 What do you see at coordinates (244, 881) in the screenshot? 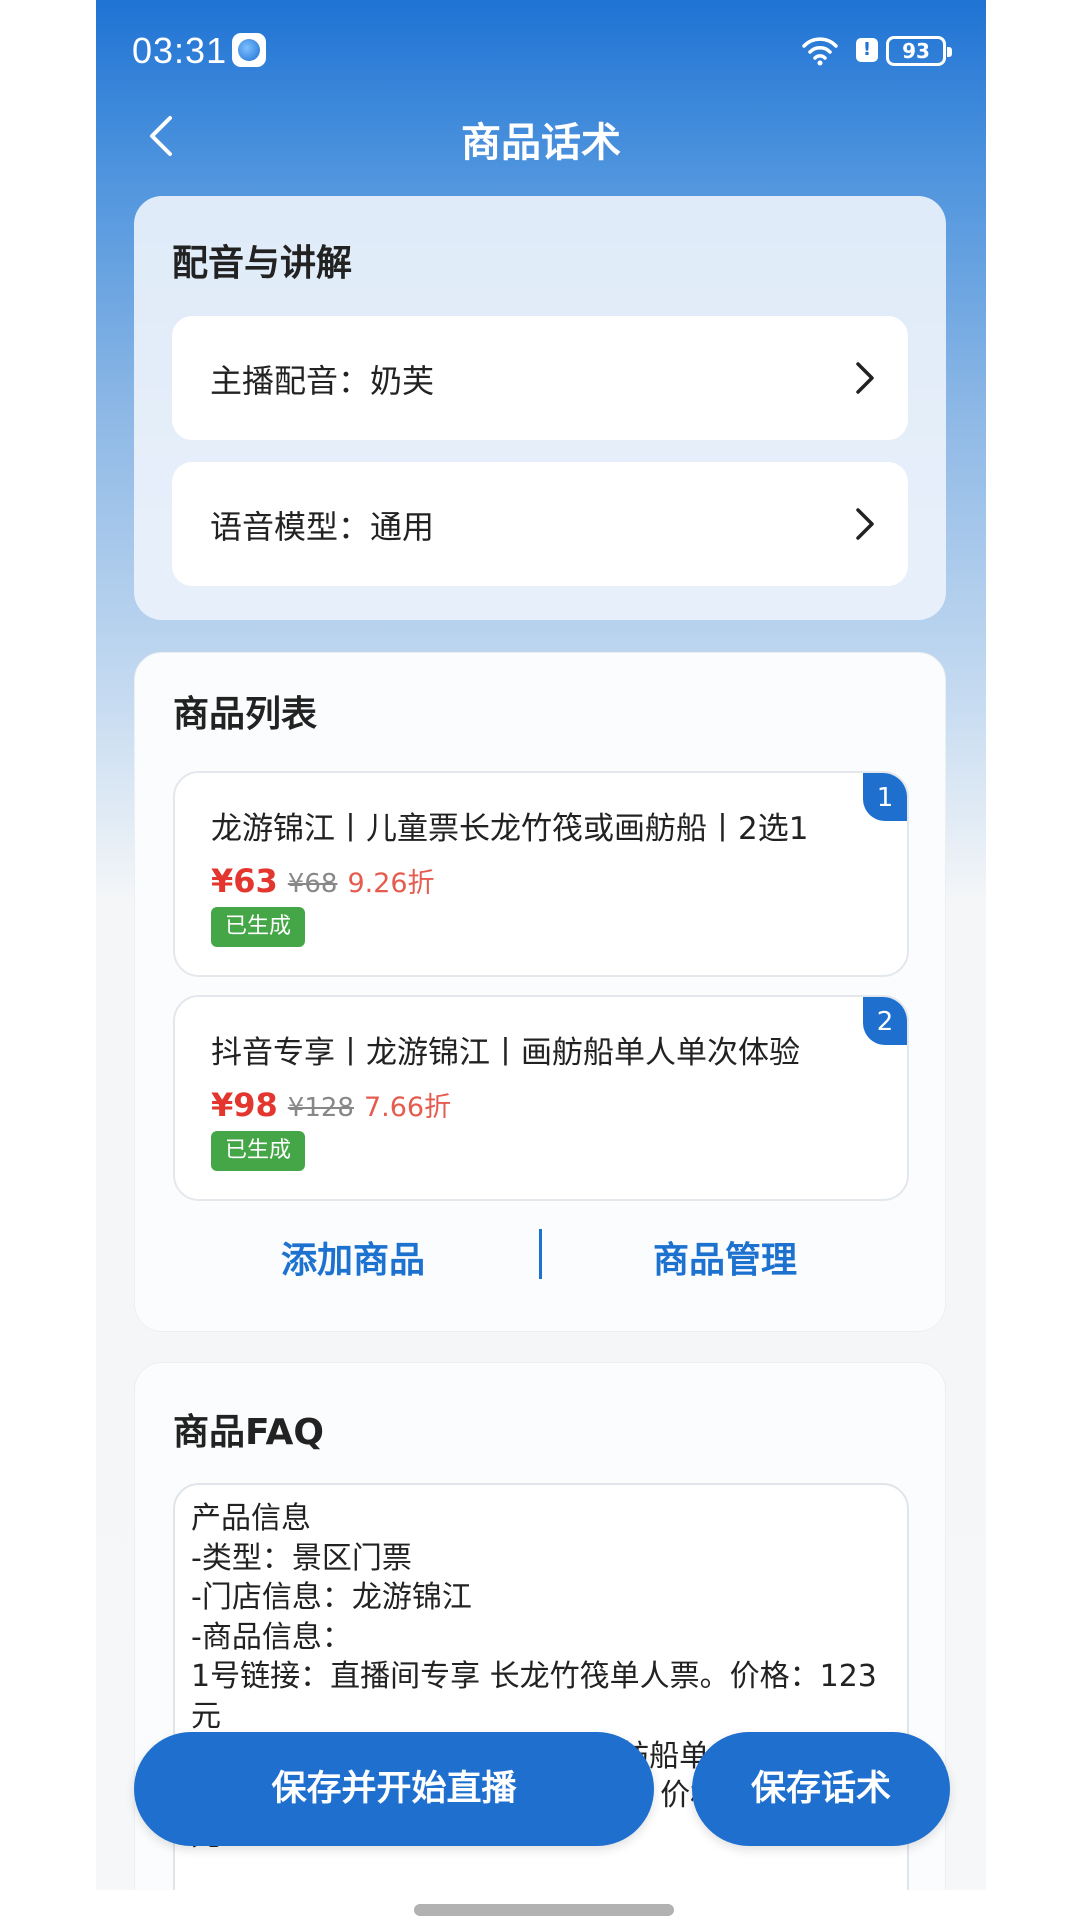
I see `current-price: ¥63` at bounding box center [244, 881].